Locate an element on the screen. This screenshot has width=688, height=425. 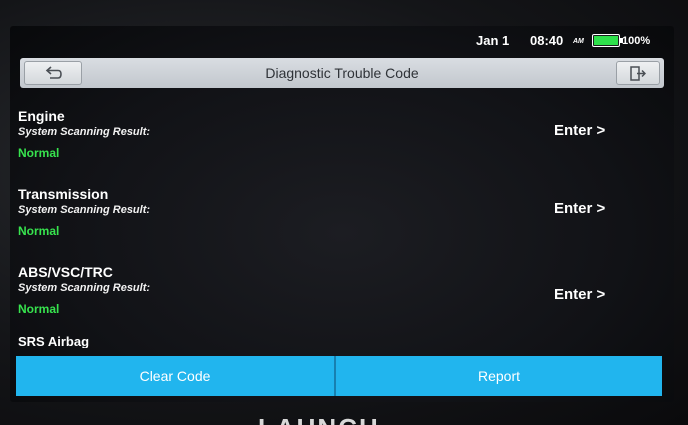
status-time: 08:40 is located at coordinates (547, 40).